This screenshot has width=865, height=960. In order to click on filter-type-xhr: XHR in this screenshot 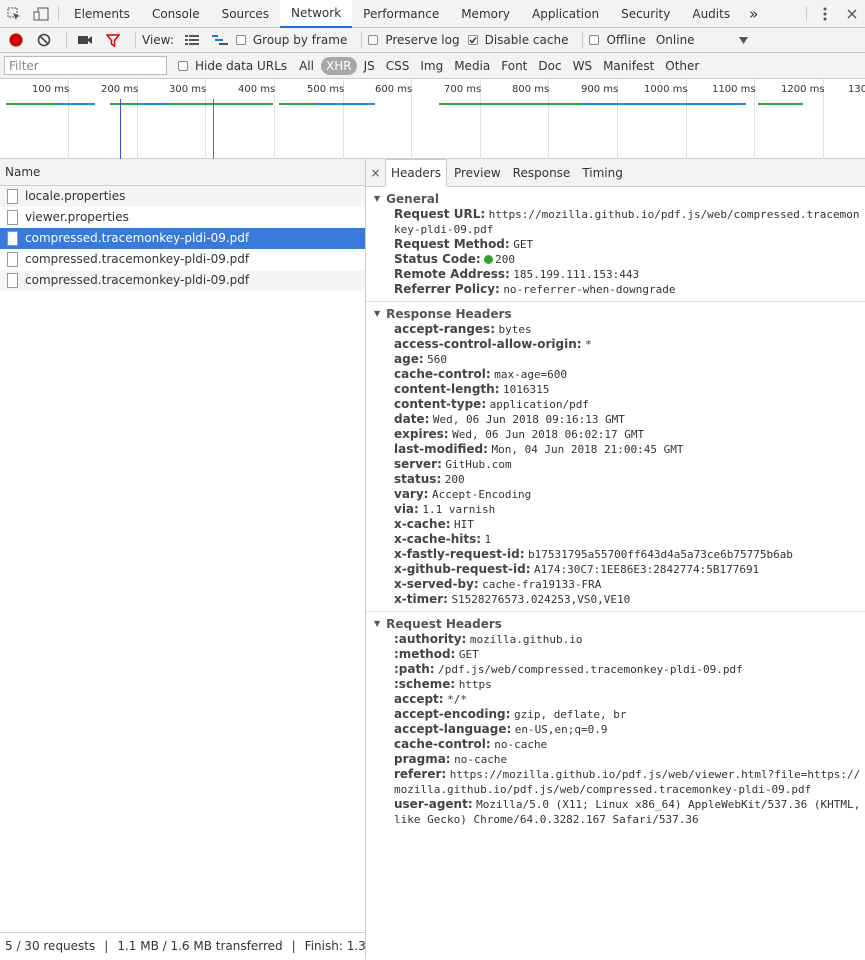, I will do `click(338, 65)`.